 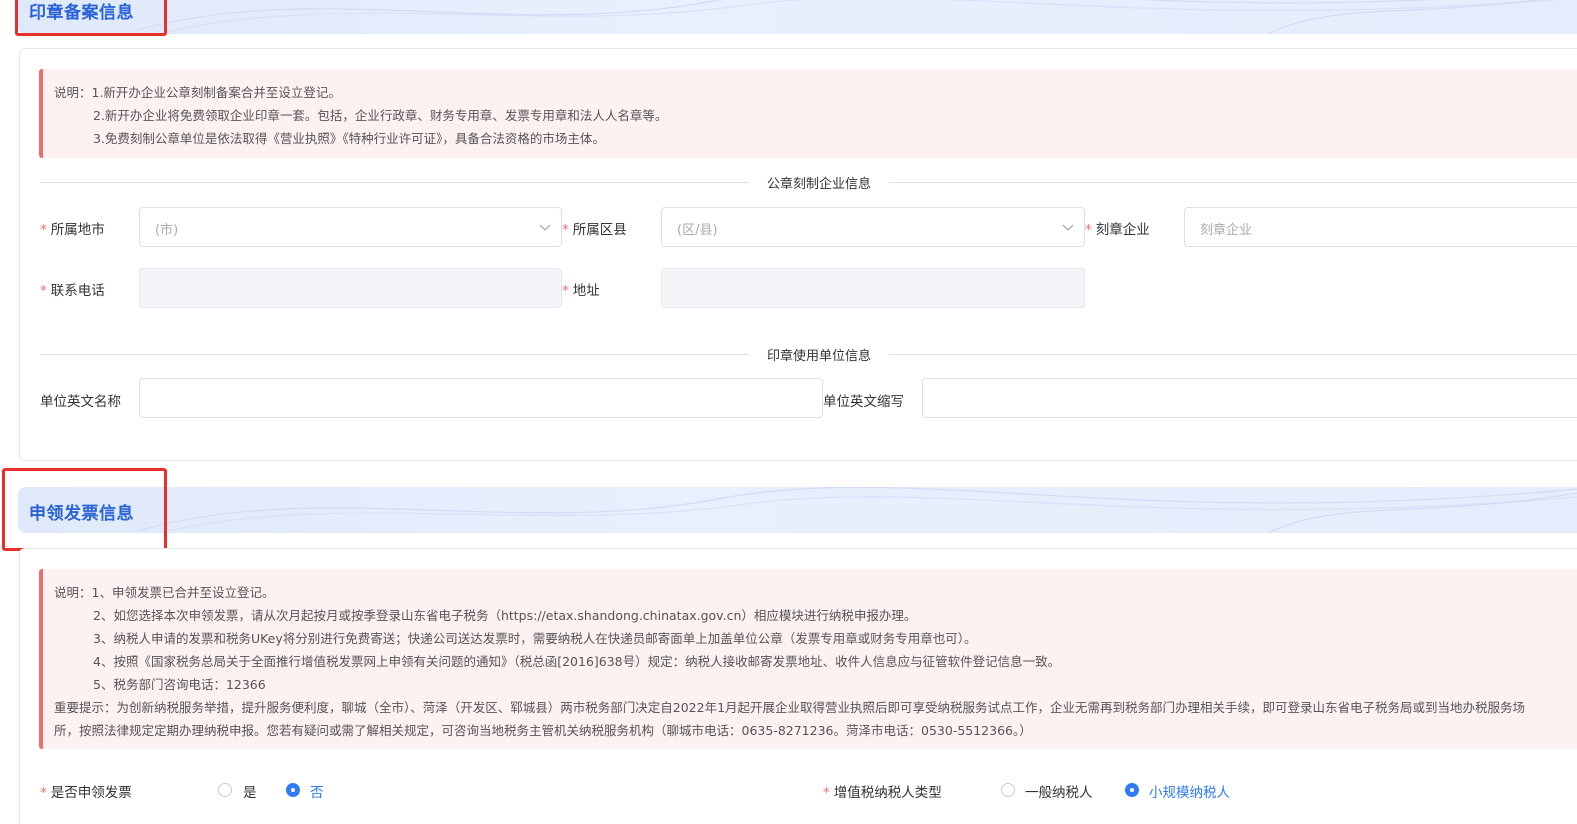 I want to click on taxpayer-type-label: * 增值税纳税人类型, so click(x=882, y=793).